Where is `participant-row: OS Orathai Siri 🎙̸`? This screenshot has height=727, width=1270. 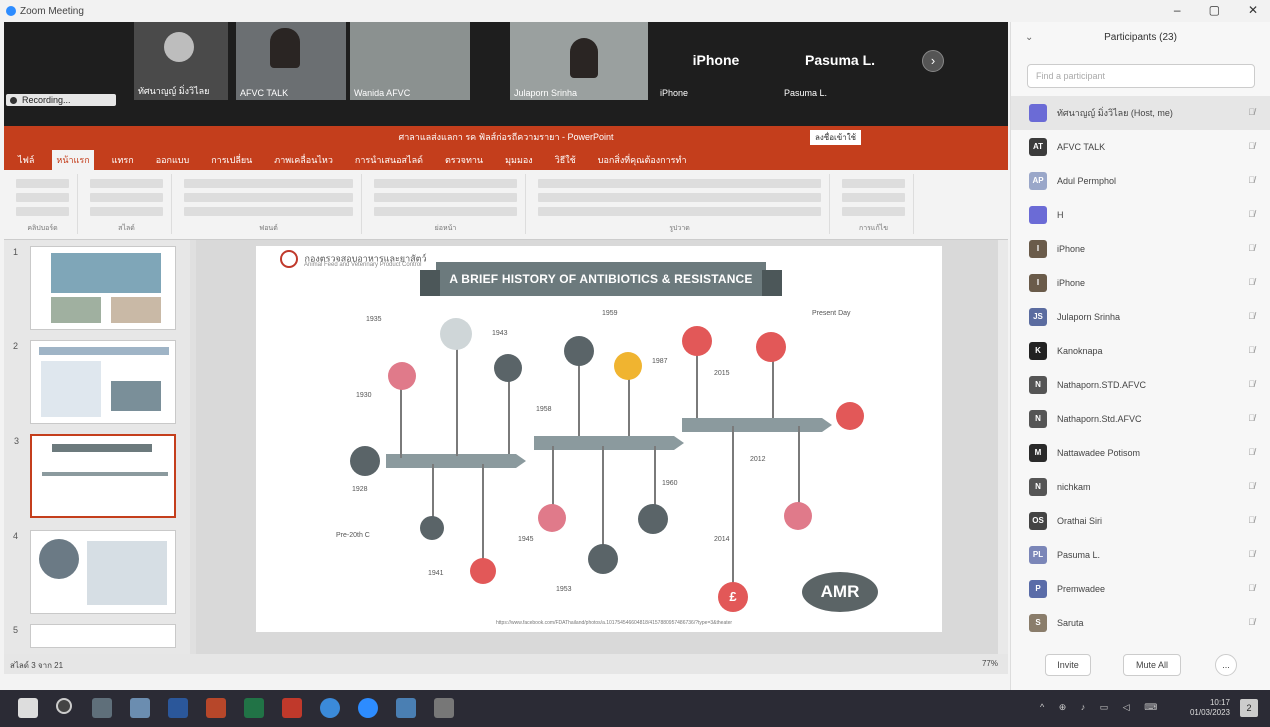 participant-row: OS Orathai Siri 🎙̸ is located at coordinates (1140, 521).